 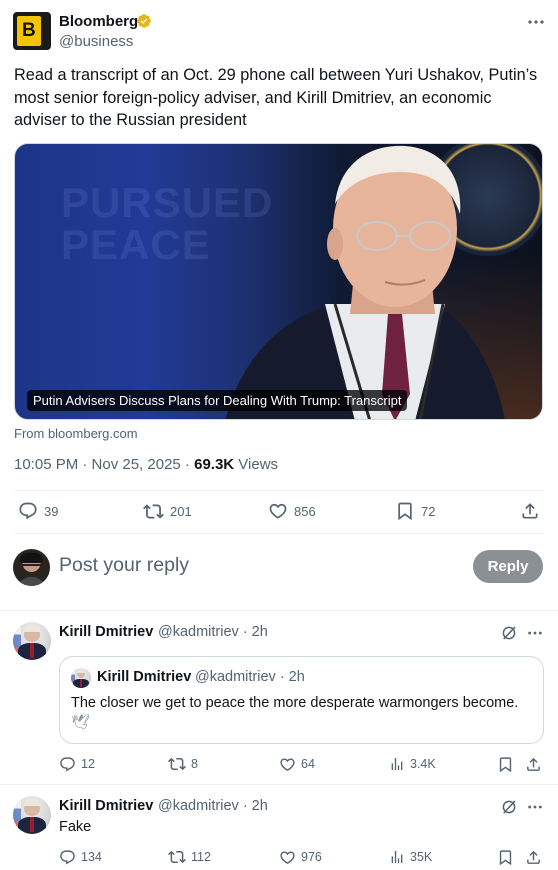 I want to click on repost-button: 8, so click(x=183, y=764).